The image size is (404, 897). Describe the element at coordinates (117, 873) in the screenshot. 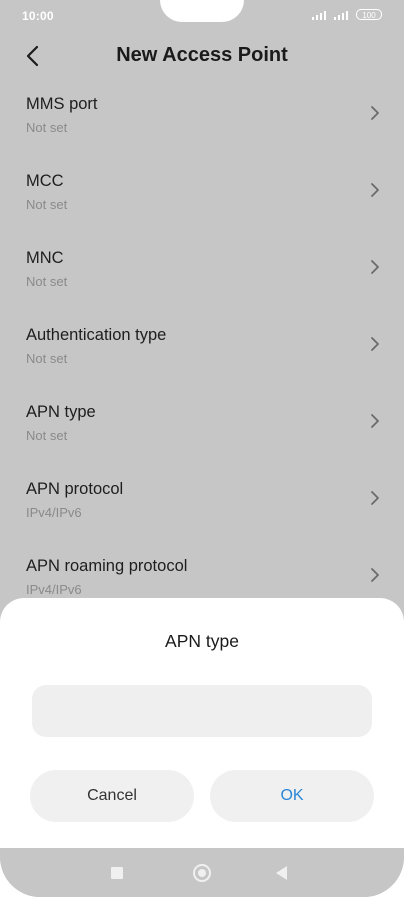

I see `square-icon` at that location.